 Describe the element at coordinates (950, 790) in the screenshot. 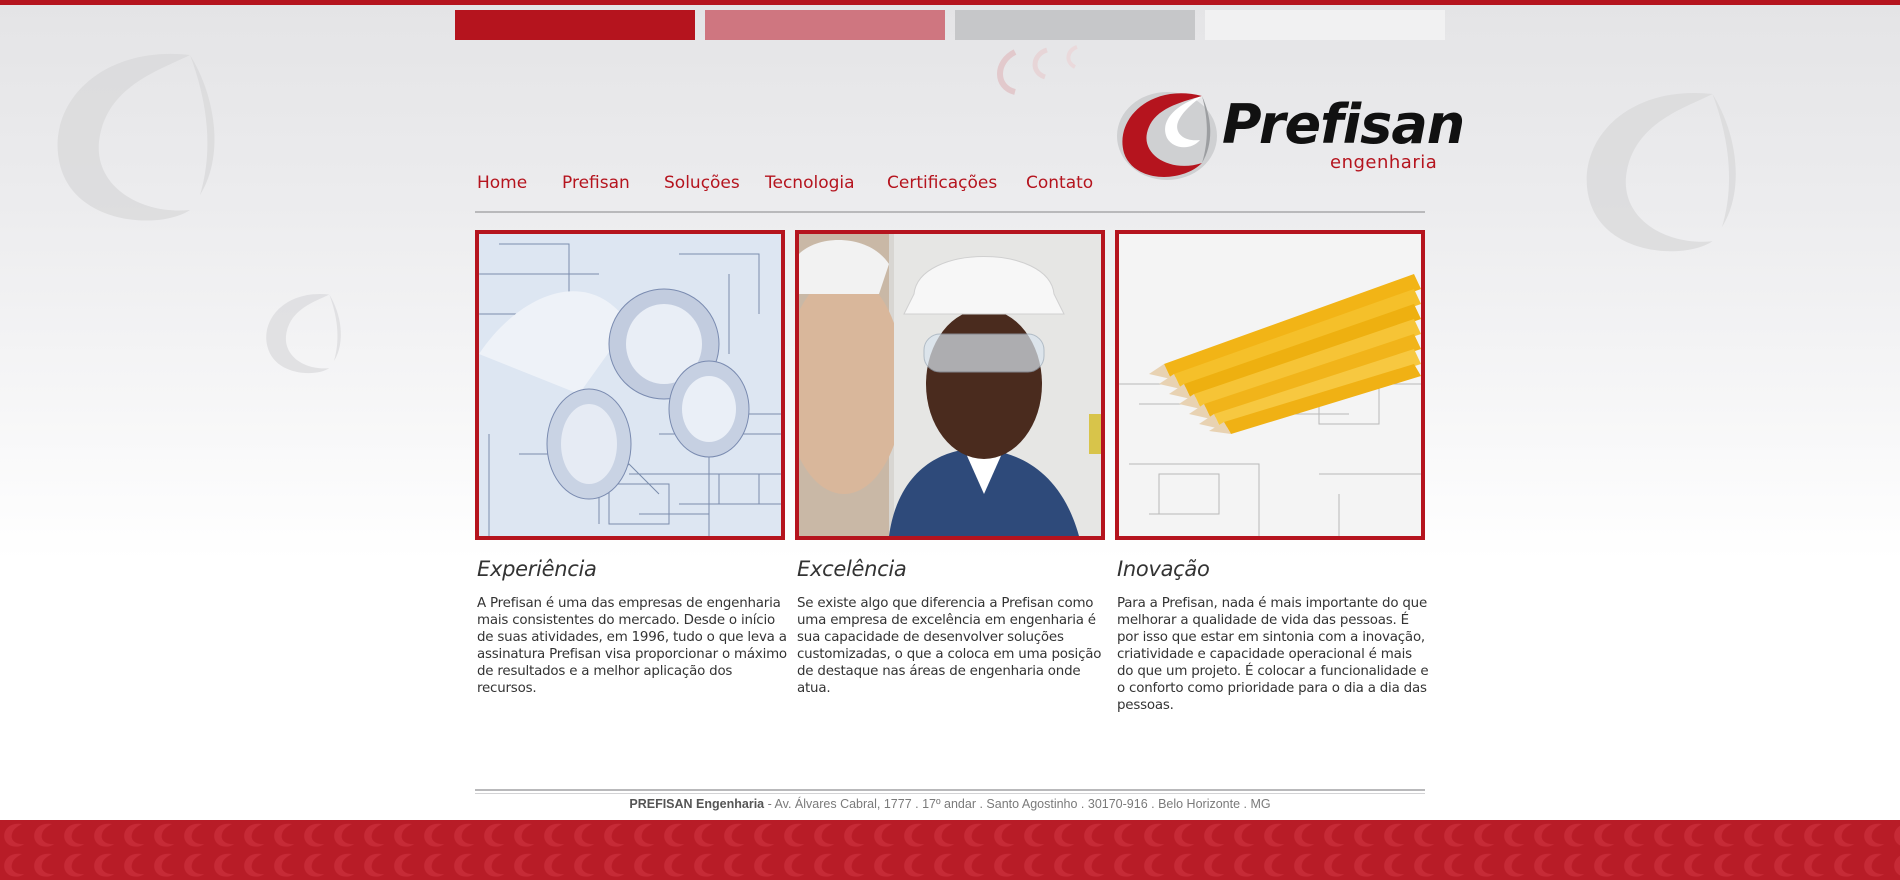

I see `footer-divider` at that location.